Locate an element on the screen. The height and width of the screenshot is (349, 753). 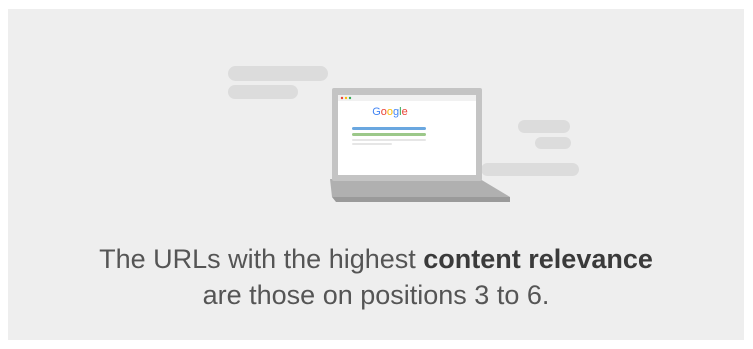
browser-window: Google is located at coordinates (407, 135).